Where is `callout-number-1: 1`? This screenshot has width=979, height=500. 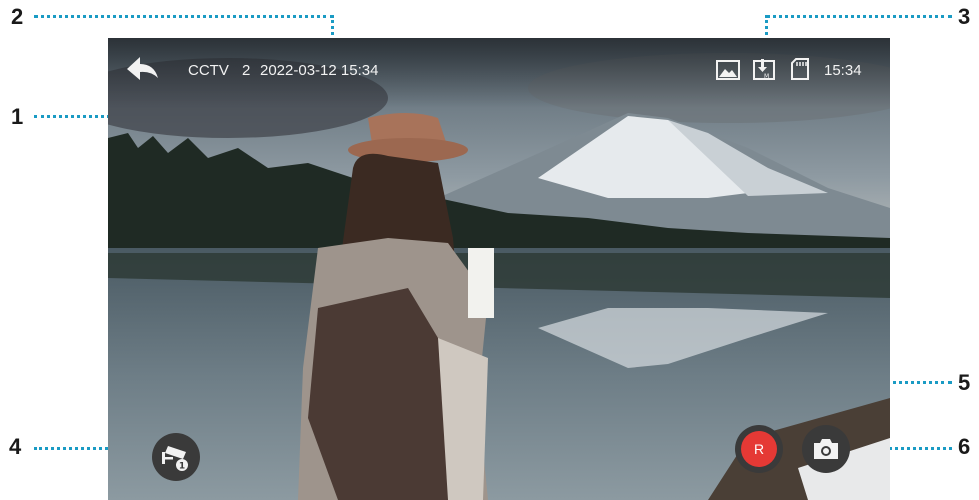
callout-number-1: 1 is located at coordinates (17, 116).